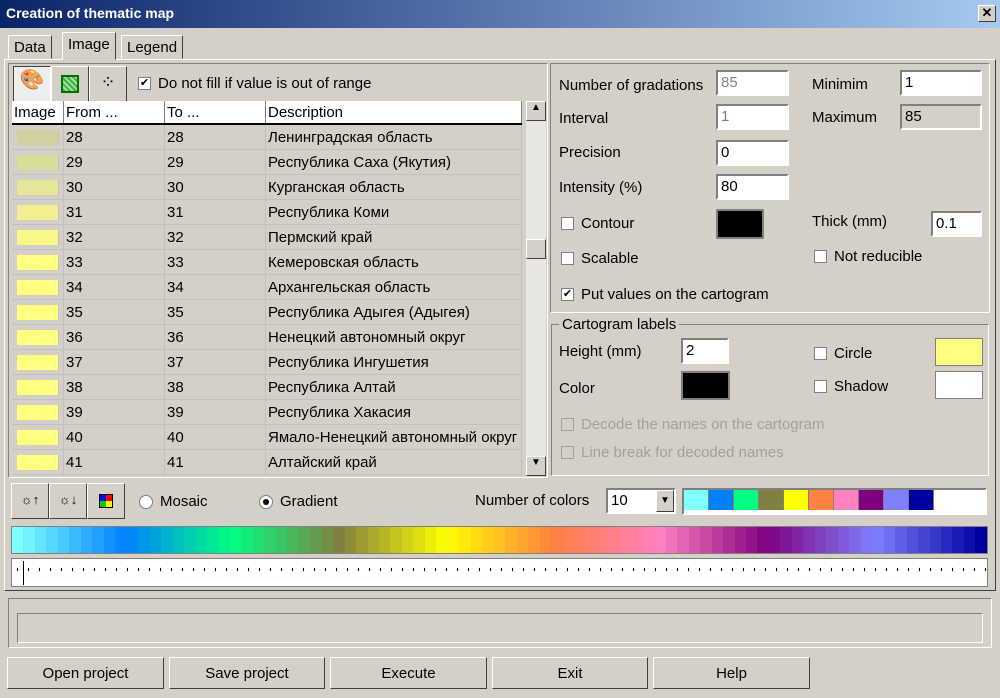 This screenshot has width=1000, height=698. What do you see at coordinates (114, 262) in the screenshot?
I see `row-from: 33` at bounding box center [114, 262].